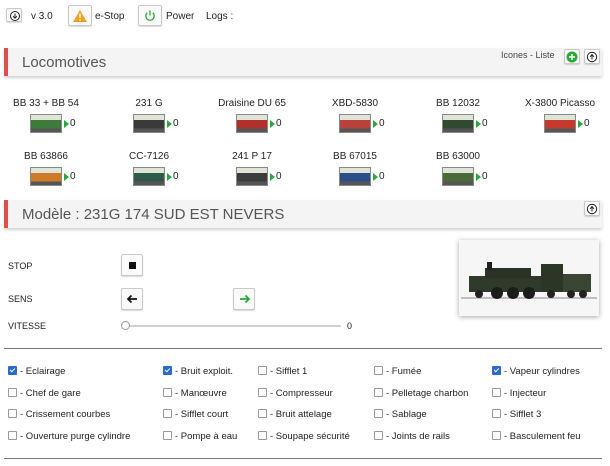  I want to click on model-title: Modèle : 231G 174 SUD EST NEVERS, so click(153, 214).